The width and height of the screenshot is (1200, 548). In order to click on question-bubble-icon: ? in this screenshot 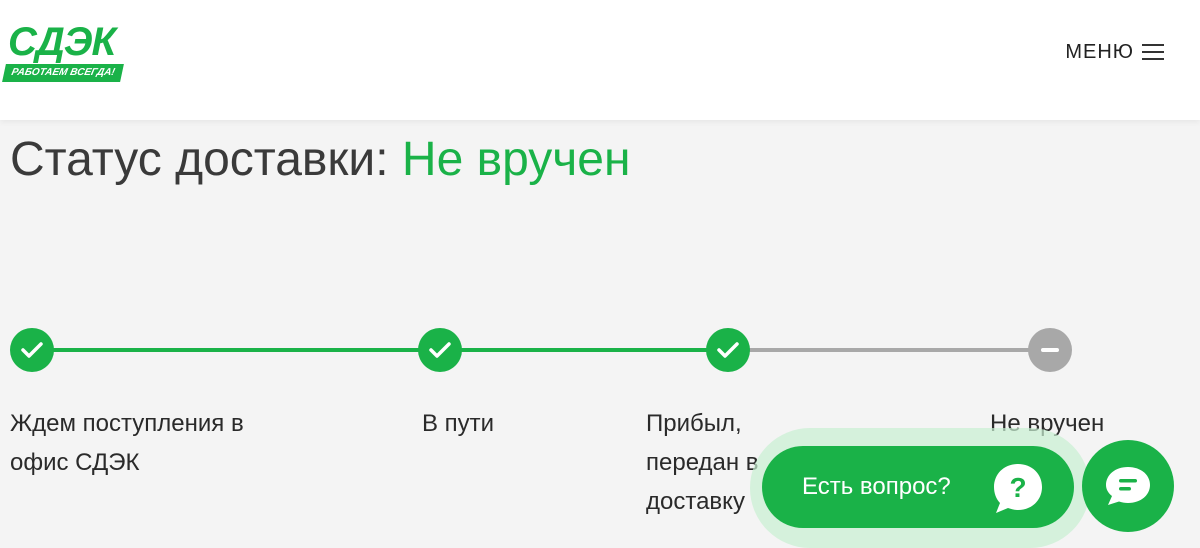, I will do `click(1018, 488)`.